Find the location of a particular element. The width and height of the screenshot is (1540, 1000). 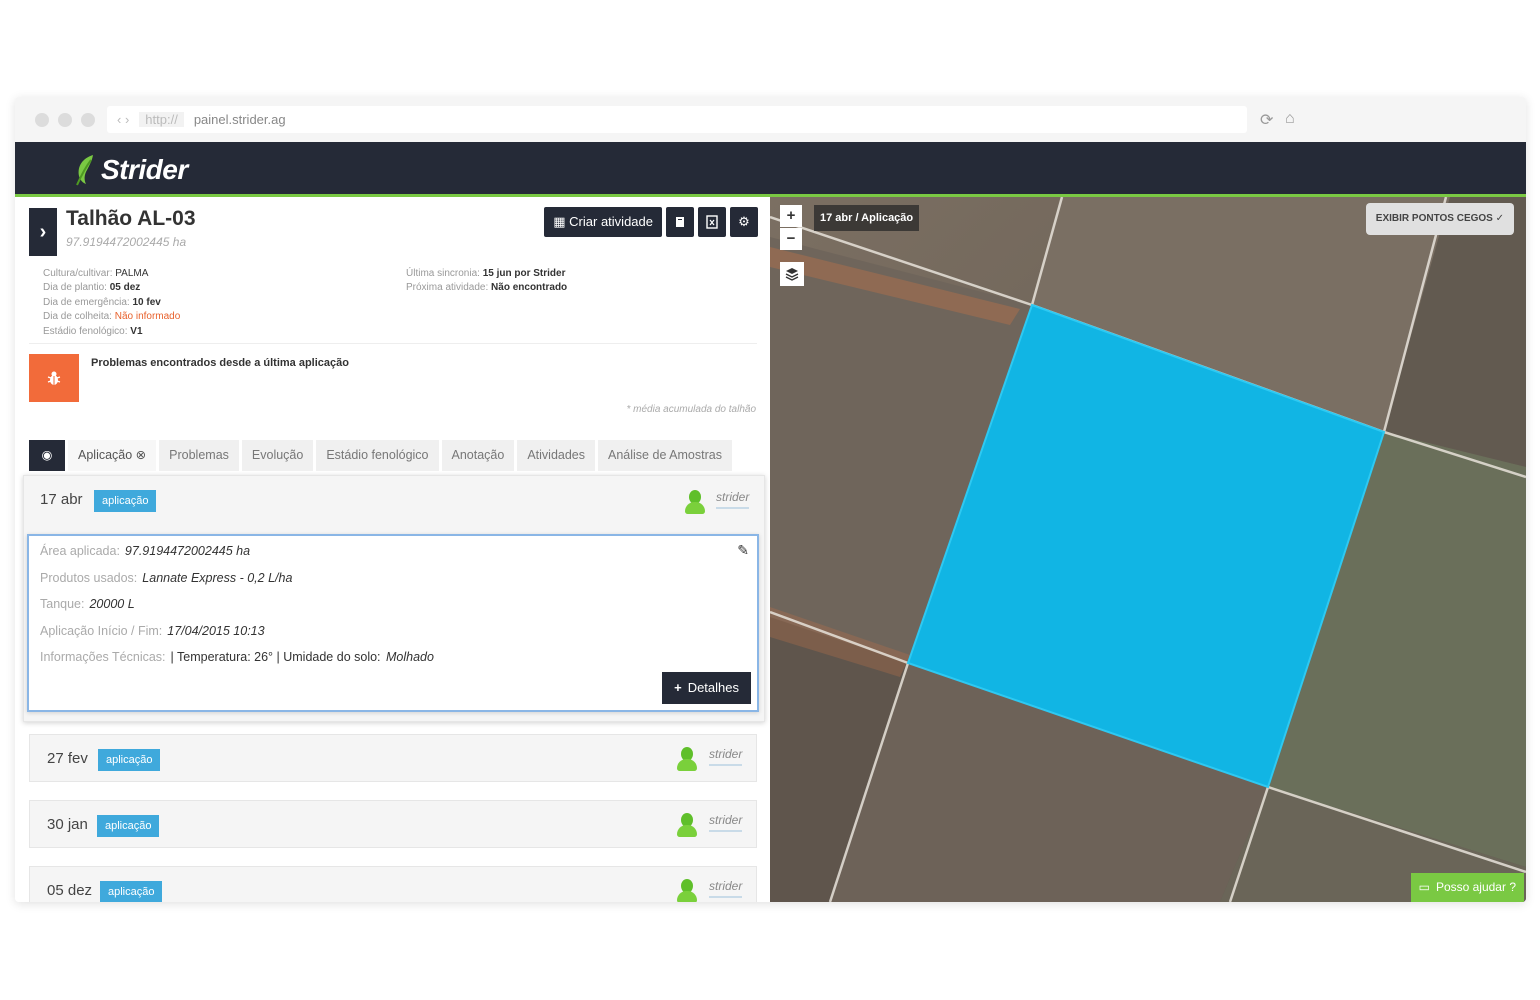

info-row: Dia de colheita: Não informado is located at coordinates (112, 317).